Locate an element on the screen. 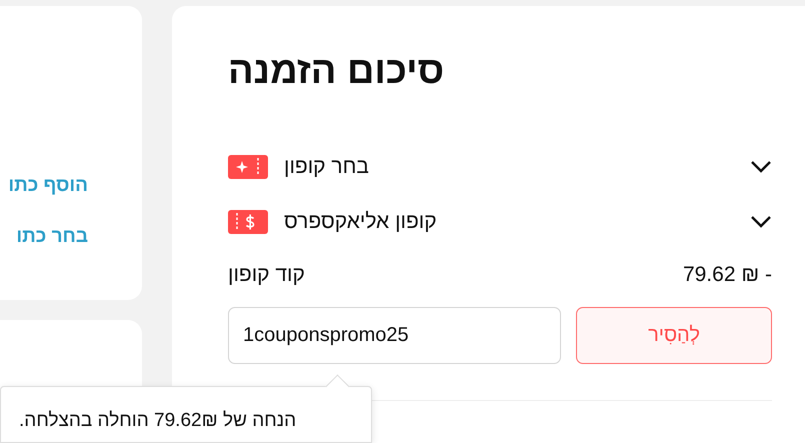 Image resolution: width=805 pixels, height=443 pixels. coupon-code-label: קוד קופון is located at coordinates (266, 275).